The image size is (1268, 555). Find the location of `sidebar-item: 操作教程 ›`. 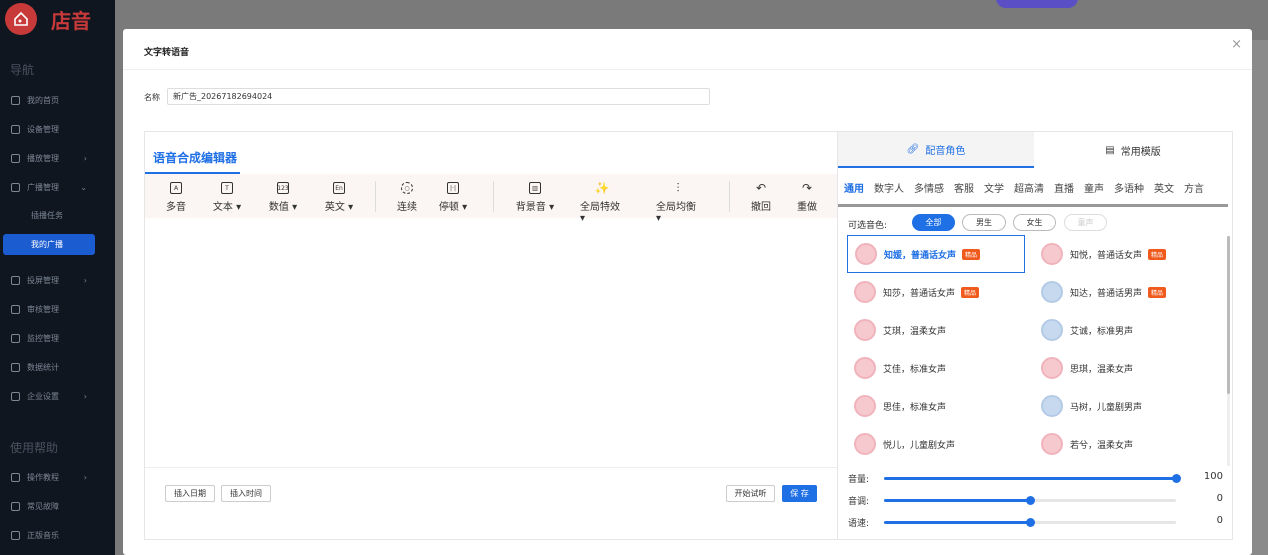

sidebar-item: 操作教程 › is located at coordinates (57, 477).